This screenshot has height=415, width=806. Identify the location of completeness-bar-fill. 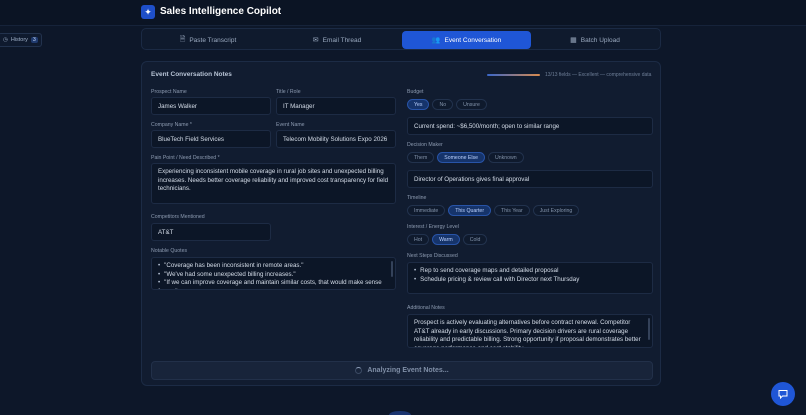
(513, 75).